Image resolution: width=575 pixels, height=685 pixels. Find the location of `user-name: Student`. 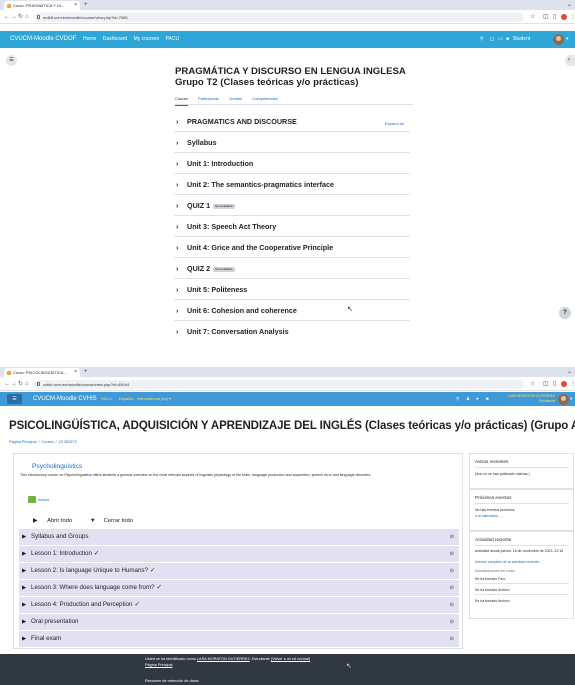

user-name: Student is located at coordinates (521, 39).